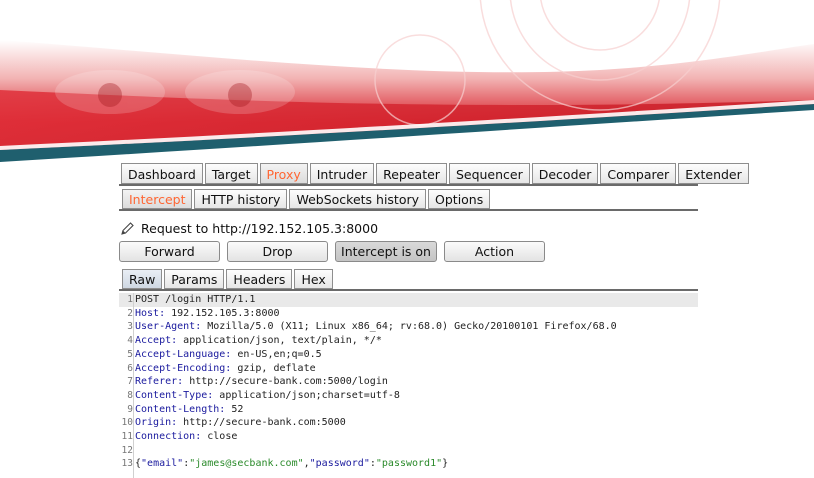 Image resolution: width=814 pixels, height=478 pixels. I want to click on header-name: Content-Length:, so click(180, 409).